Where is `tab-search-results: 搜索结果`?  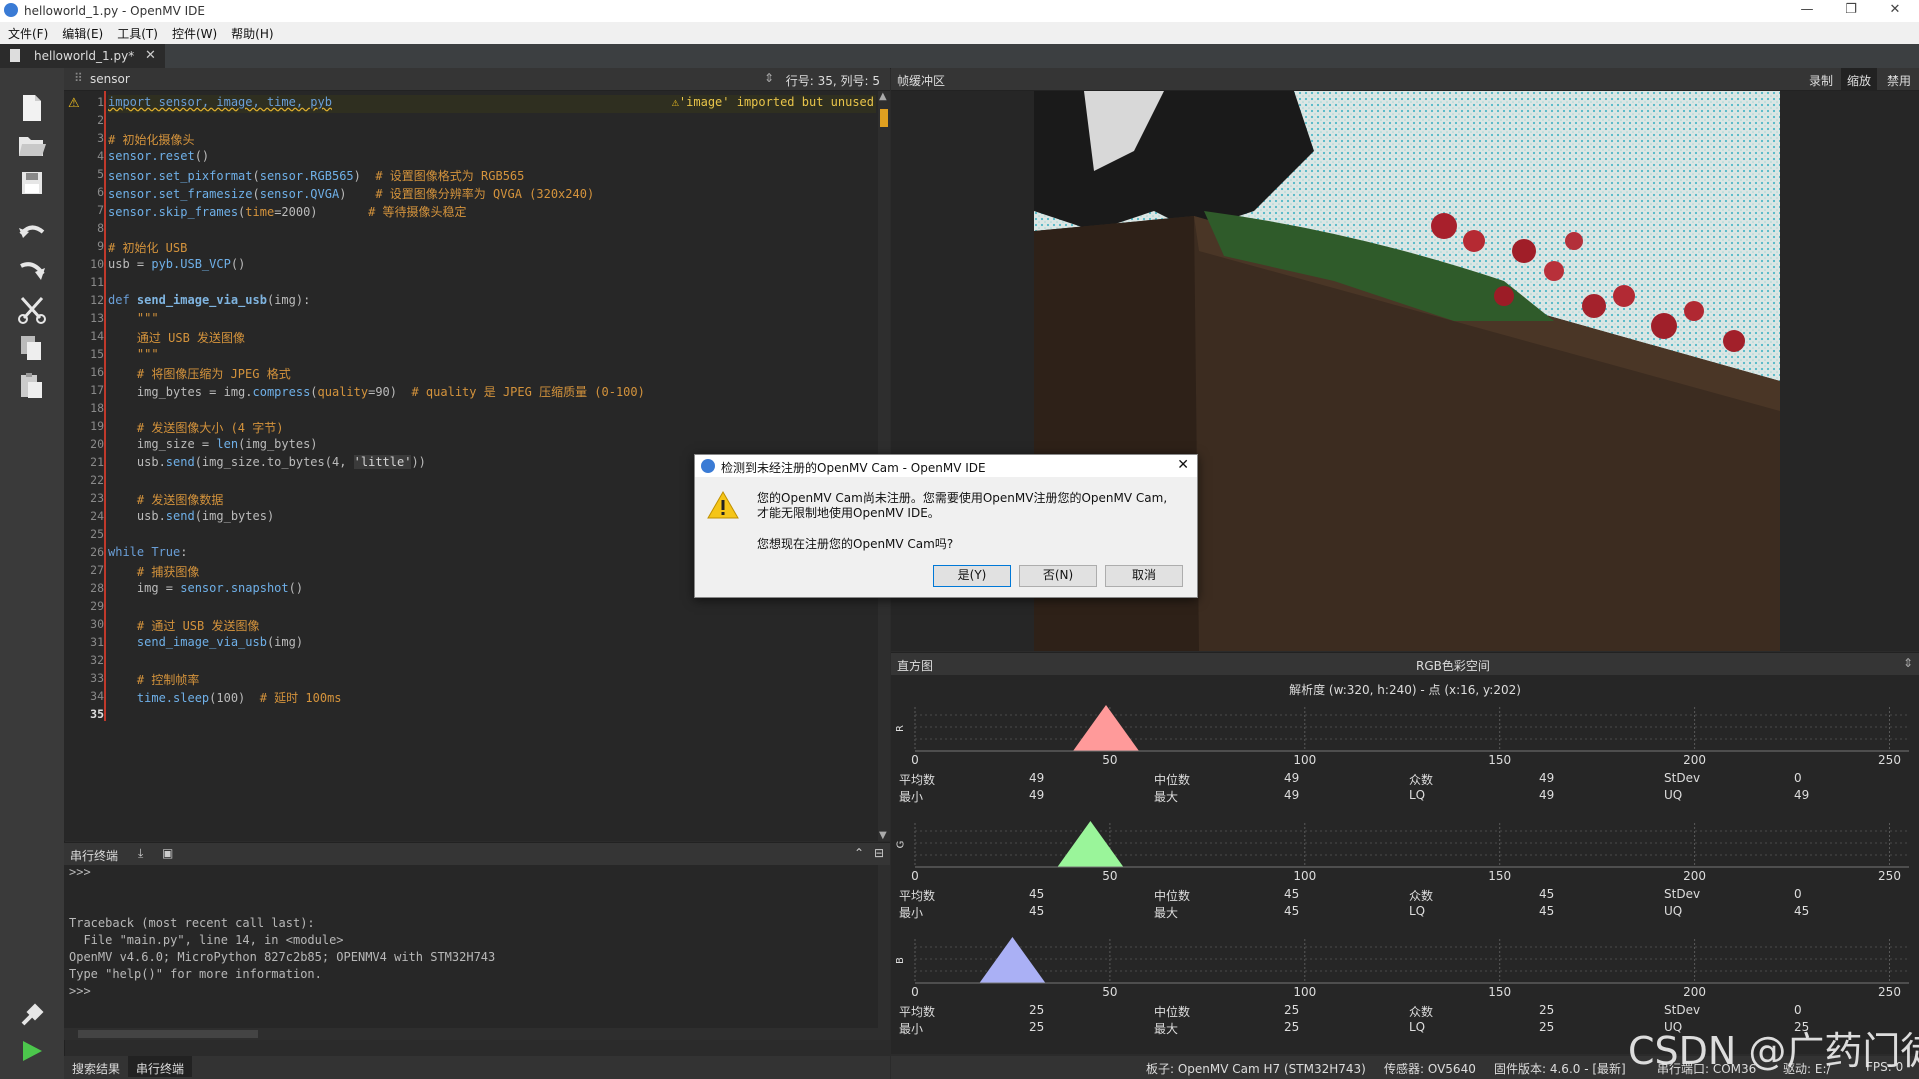
tab-search-results: 搜索结果 is located at coordinates (96, 1066).